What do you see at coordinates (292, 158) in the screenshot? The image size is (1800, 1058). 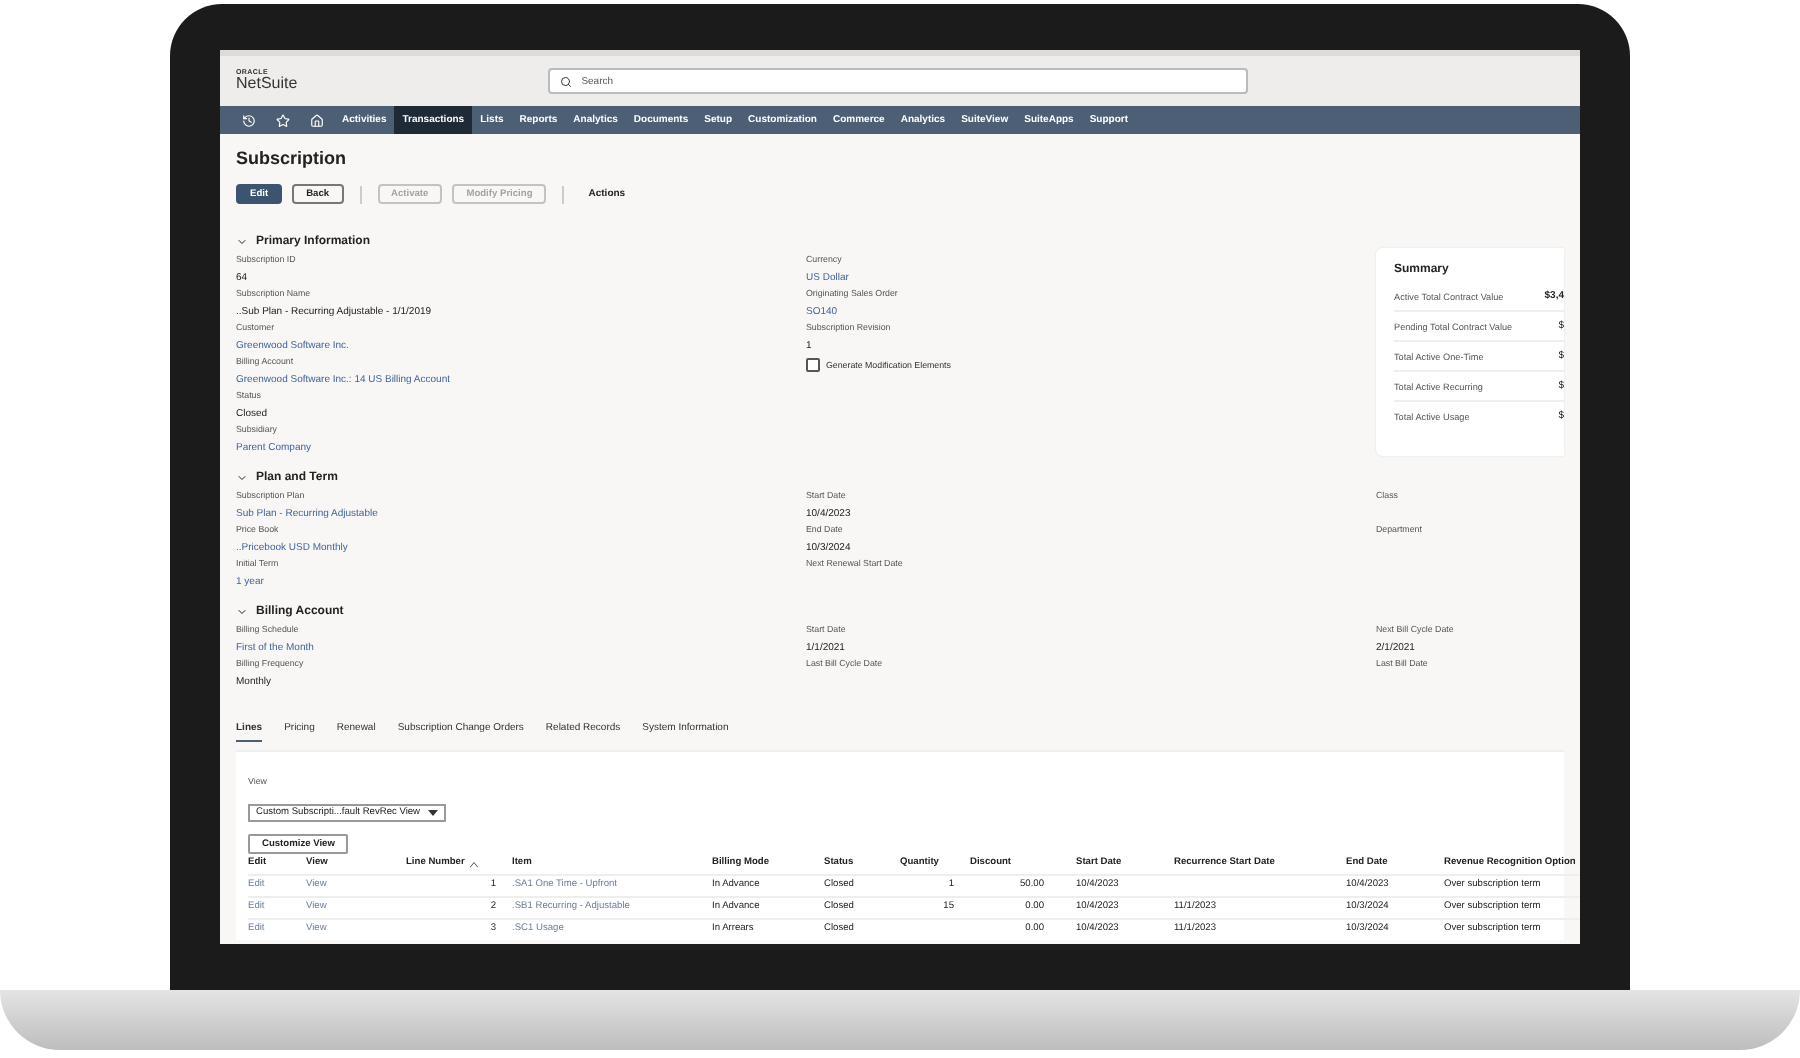 I see `page-title: Subscription` at bounding box center [292, 158].